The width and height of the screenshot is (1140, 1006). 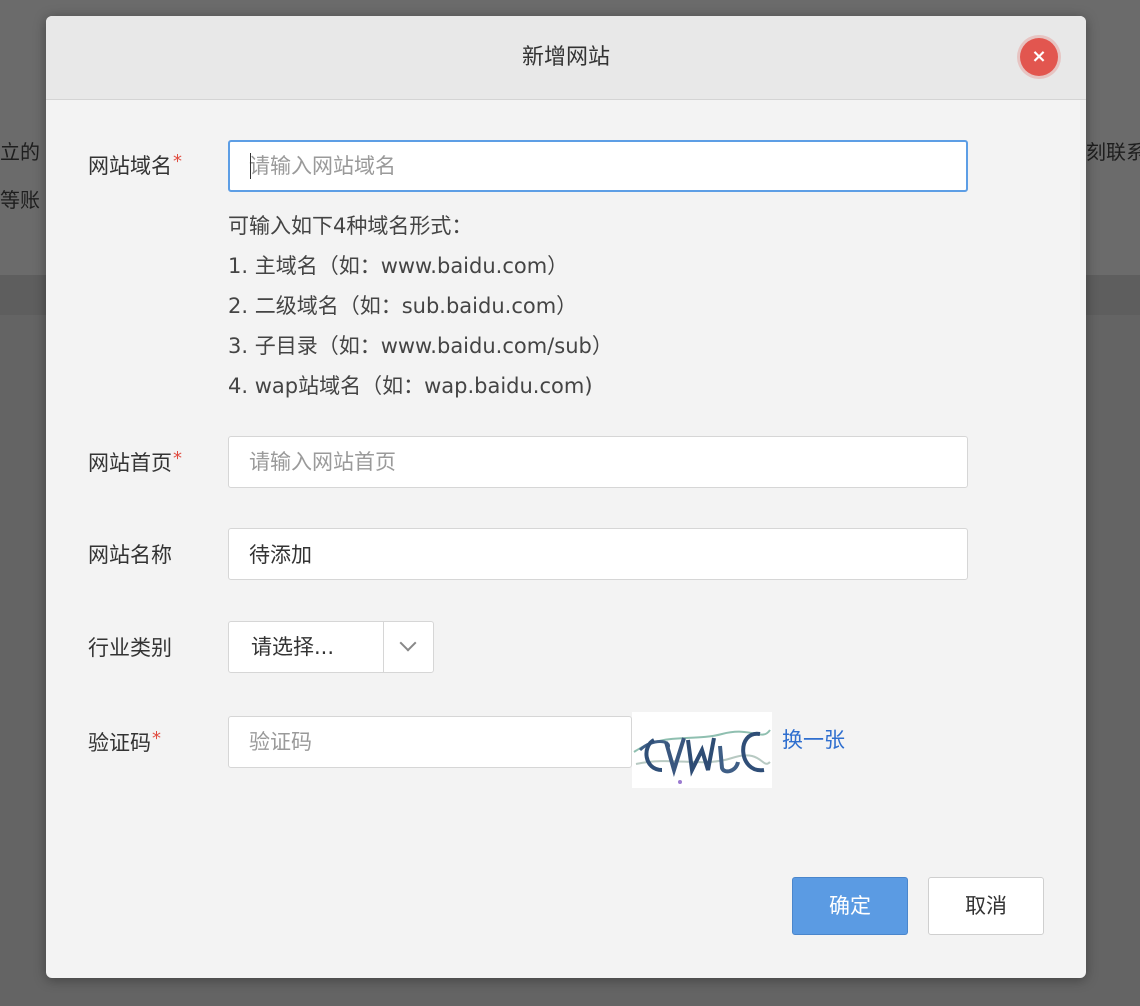 I want to click on captcha-input, so click(x=430, y=742).